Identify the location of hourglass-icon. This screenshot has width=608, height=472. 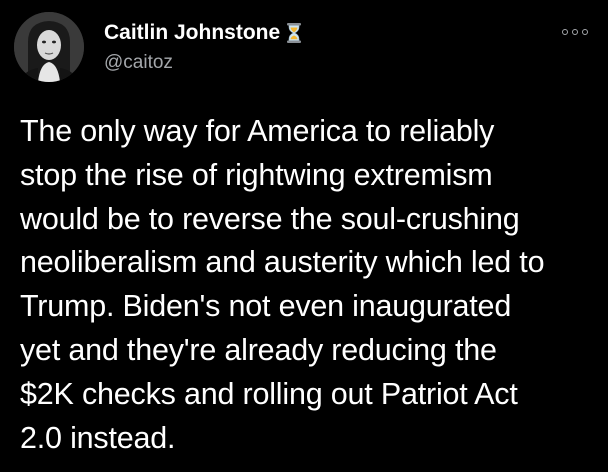
(294, 33).